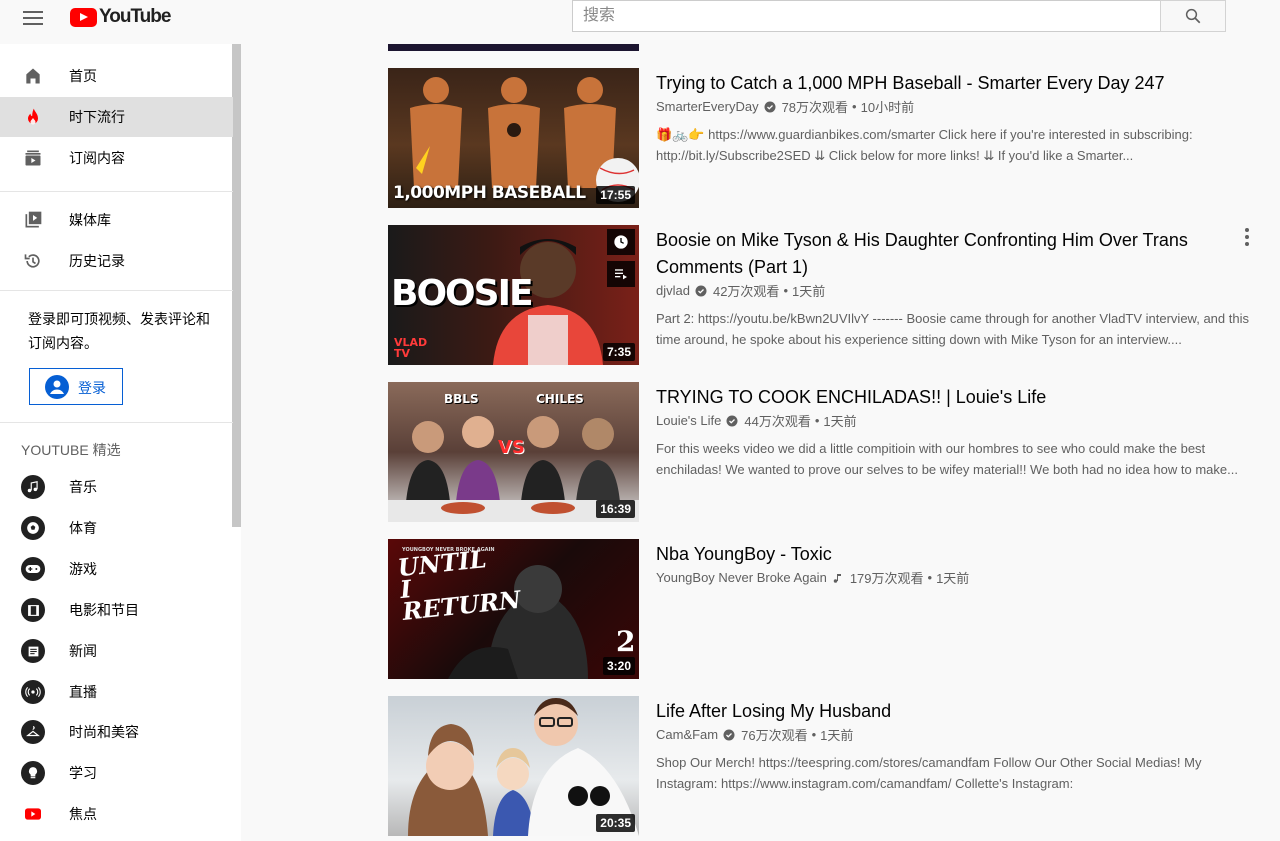 This screenshot has width=1280, height=841. I want to click on video-thumbnail: BOOSIE VLAD TV 7:35, so click(513, 295).